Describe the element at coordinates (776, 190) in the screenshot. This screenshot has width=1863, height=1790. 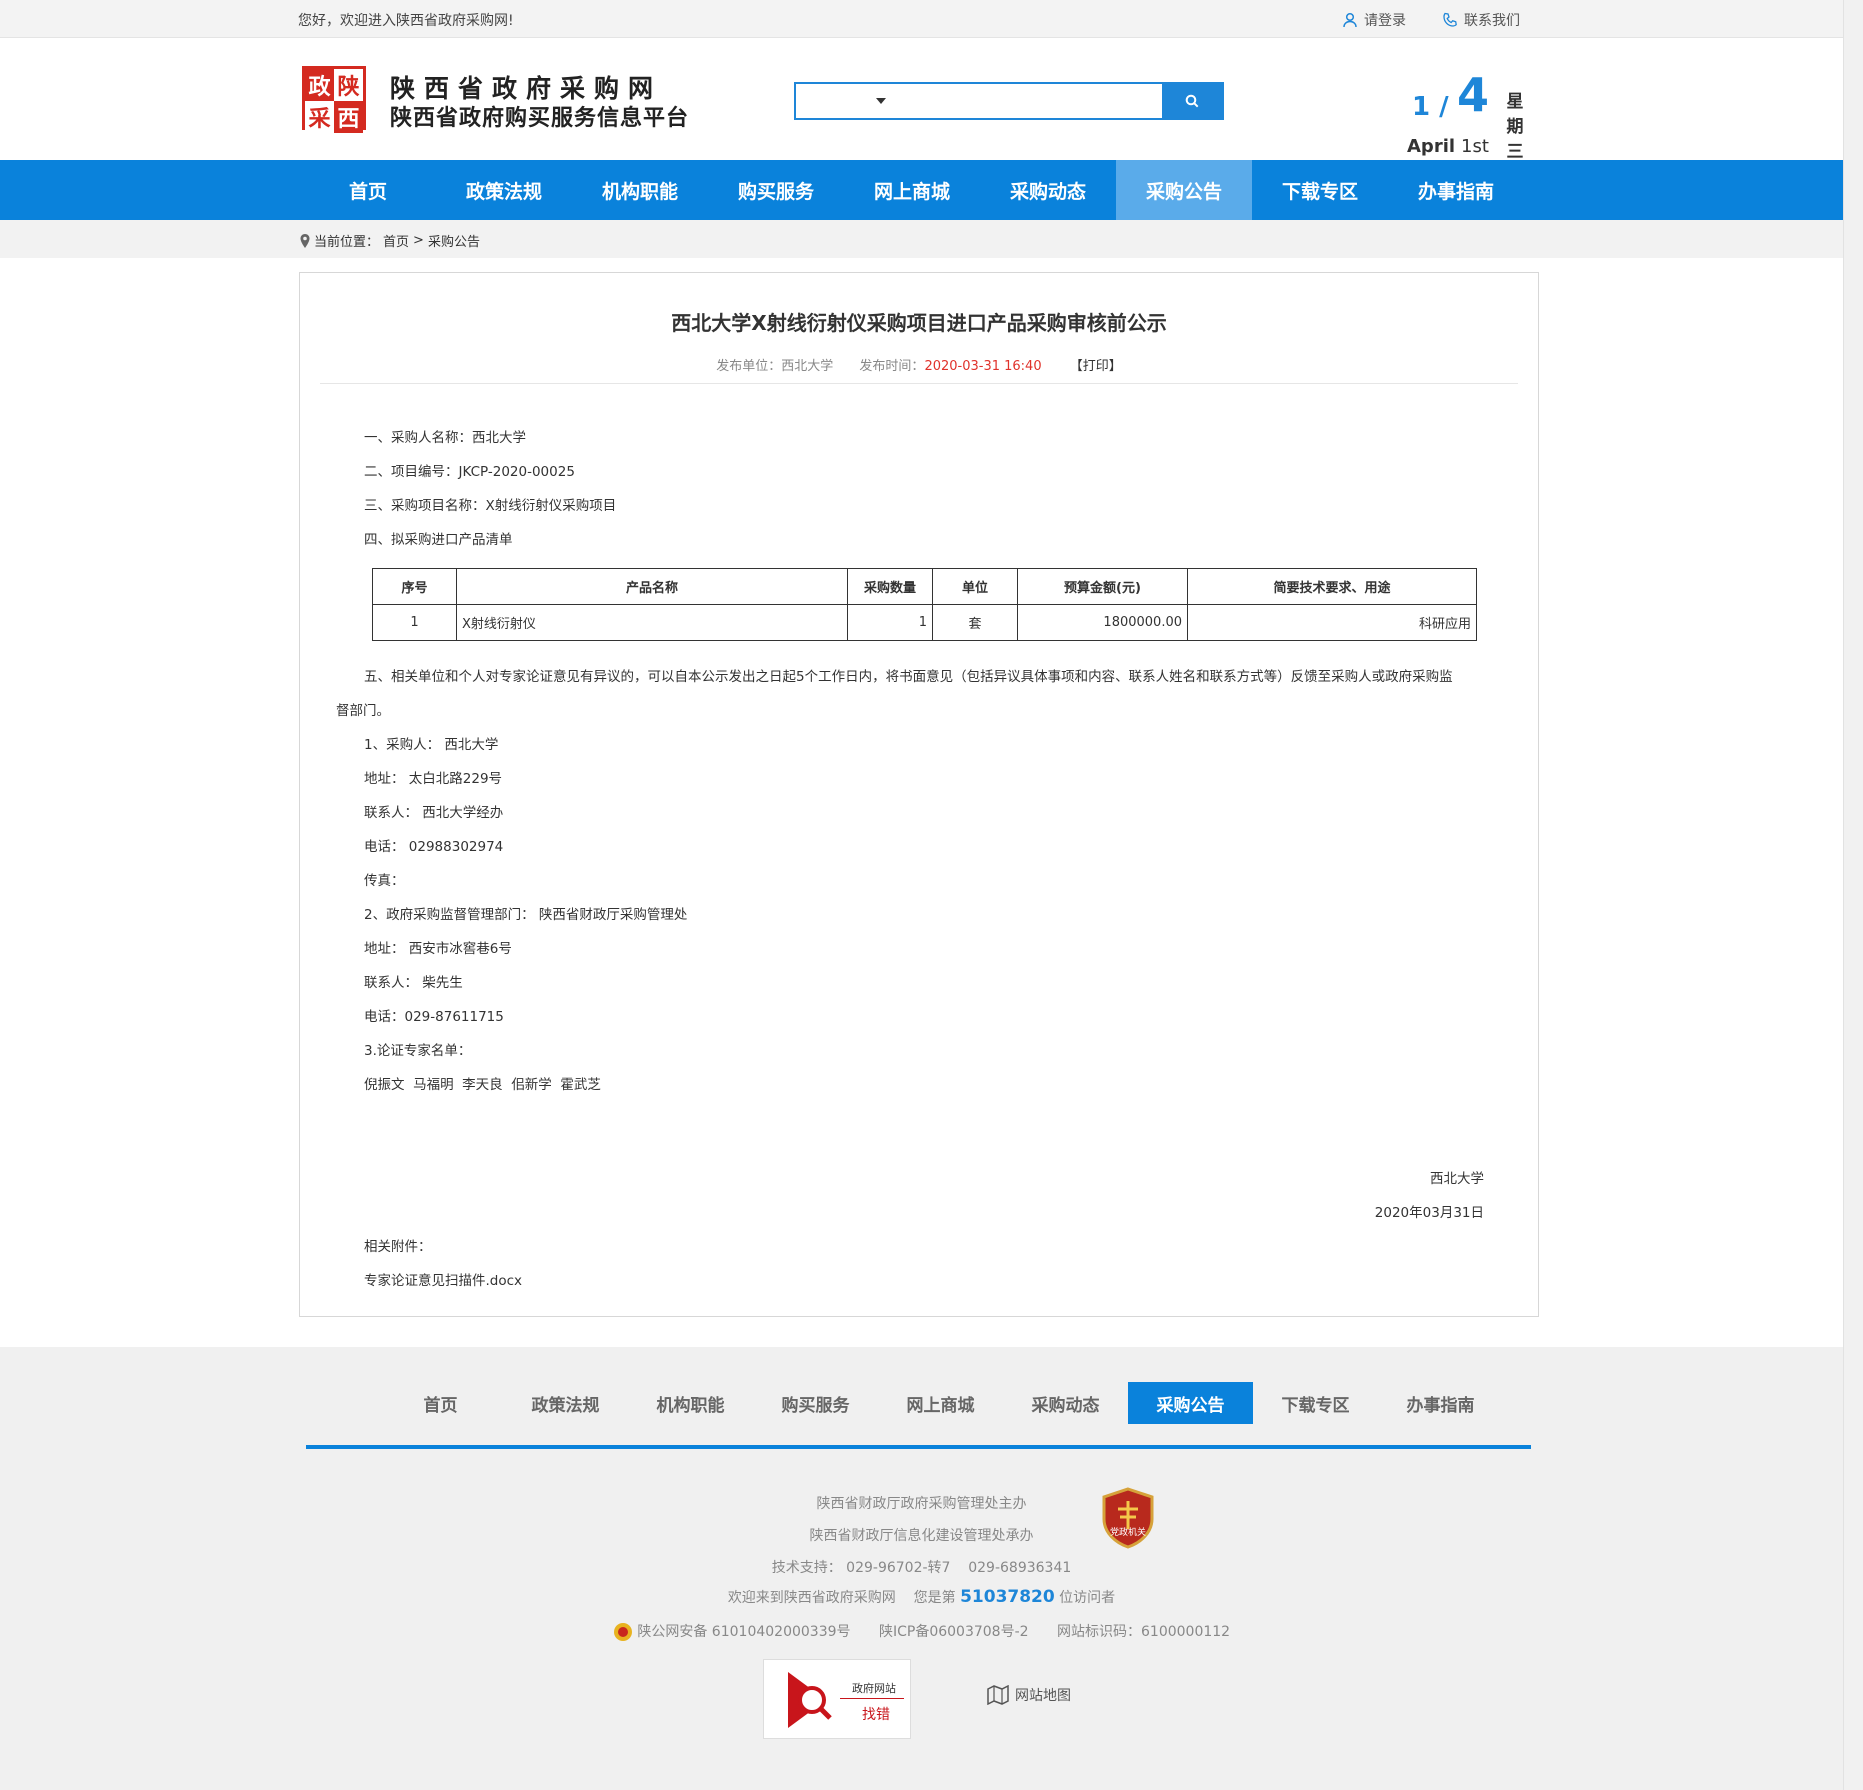
I see `nav-item-purchase-service: 购买服务` at that location.